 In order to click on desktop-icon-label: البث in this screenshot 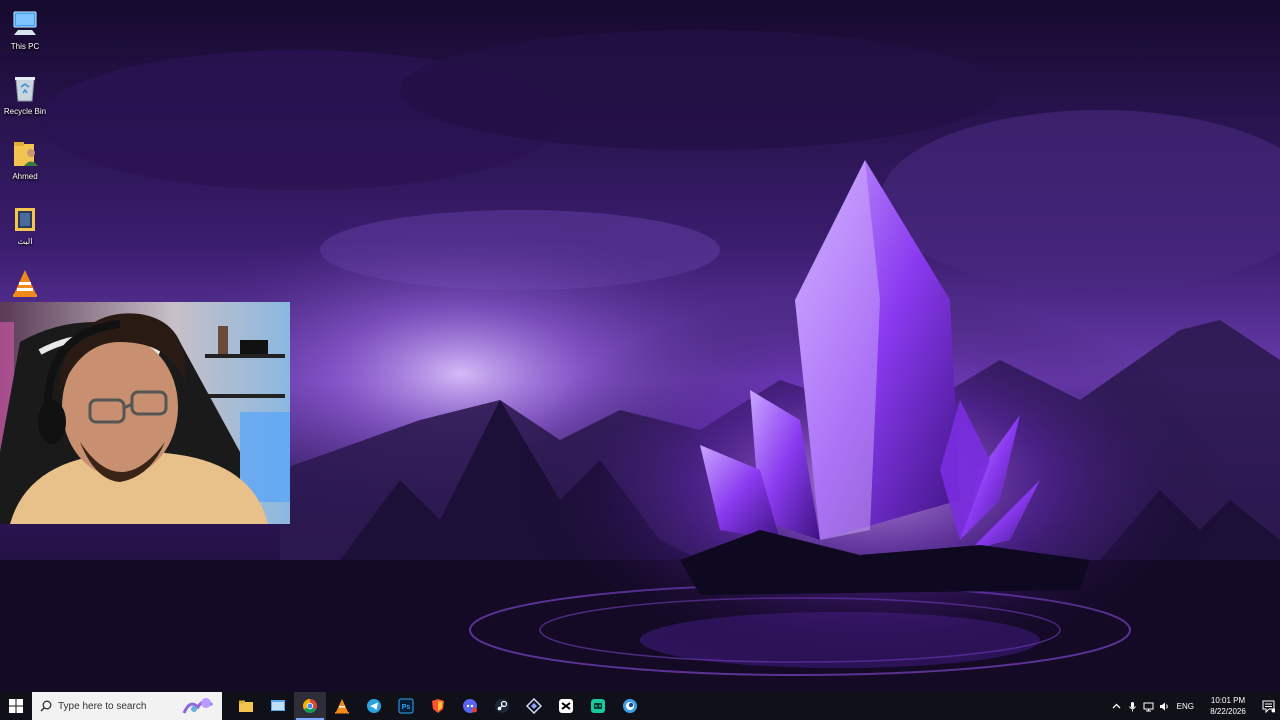, I will do `click(25, 241)`.